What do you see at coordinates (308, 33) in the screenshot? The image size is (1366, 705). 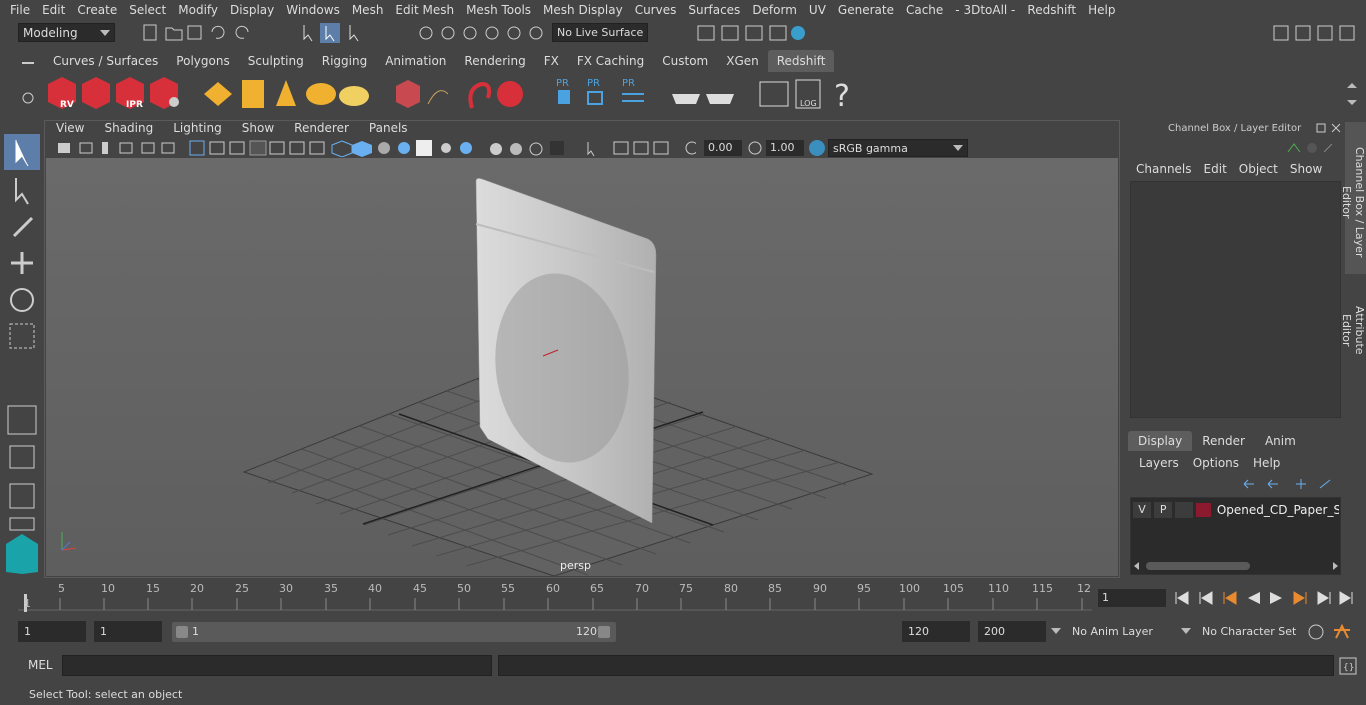 I see `select-by-hierarchy-icon` at bounding box center [308, 33].